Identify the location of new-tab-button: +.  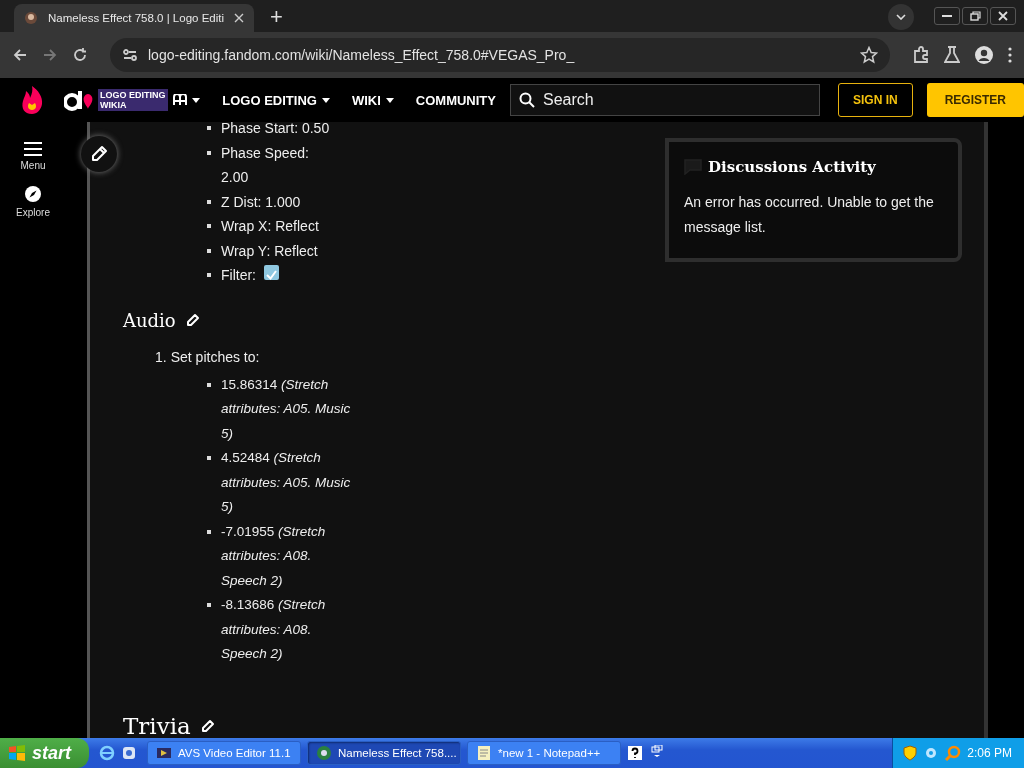
(276, 18).